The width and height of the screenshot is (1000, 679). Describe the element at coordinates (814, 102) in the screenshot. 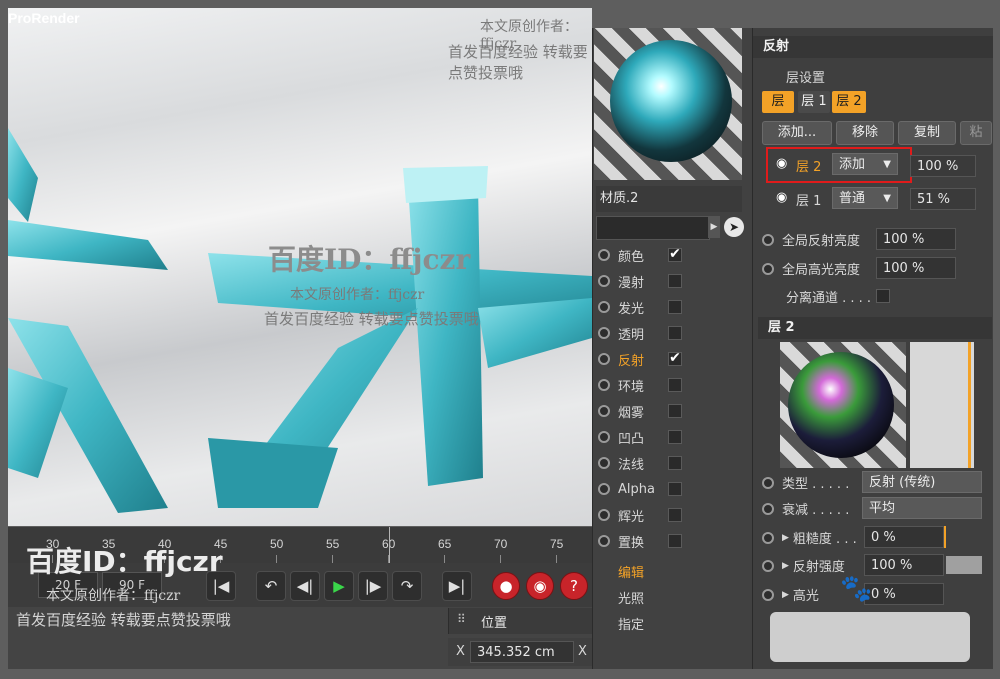

I see `tab-layer-1: 层 1` at that location.